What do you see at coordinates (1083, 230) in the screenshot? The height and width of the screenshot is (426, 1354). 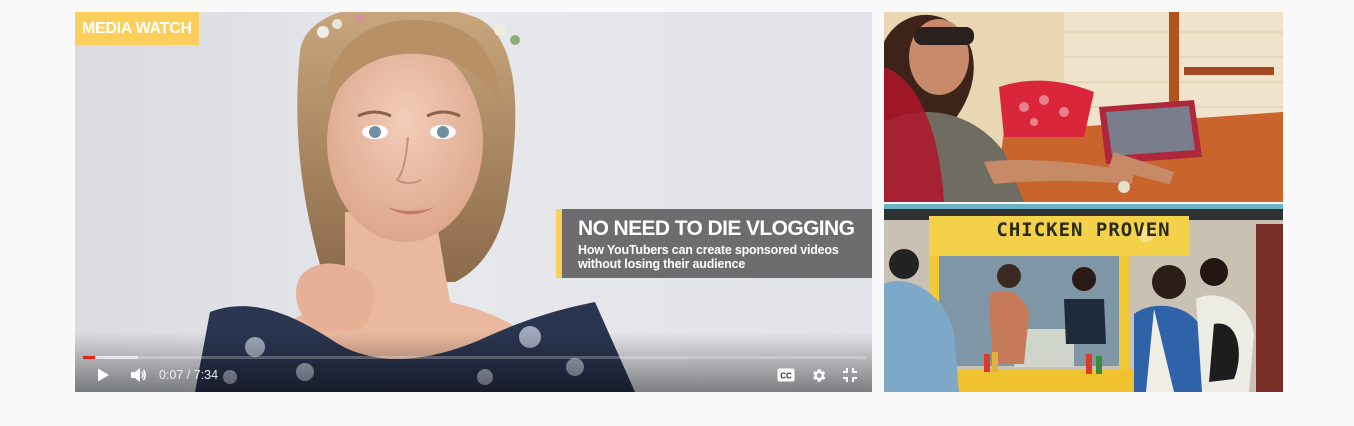 I see `stall-sign-text: CHICKEN PROVEN` at bounding box center [1083, 230].